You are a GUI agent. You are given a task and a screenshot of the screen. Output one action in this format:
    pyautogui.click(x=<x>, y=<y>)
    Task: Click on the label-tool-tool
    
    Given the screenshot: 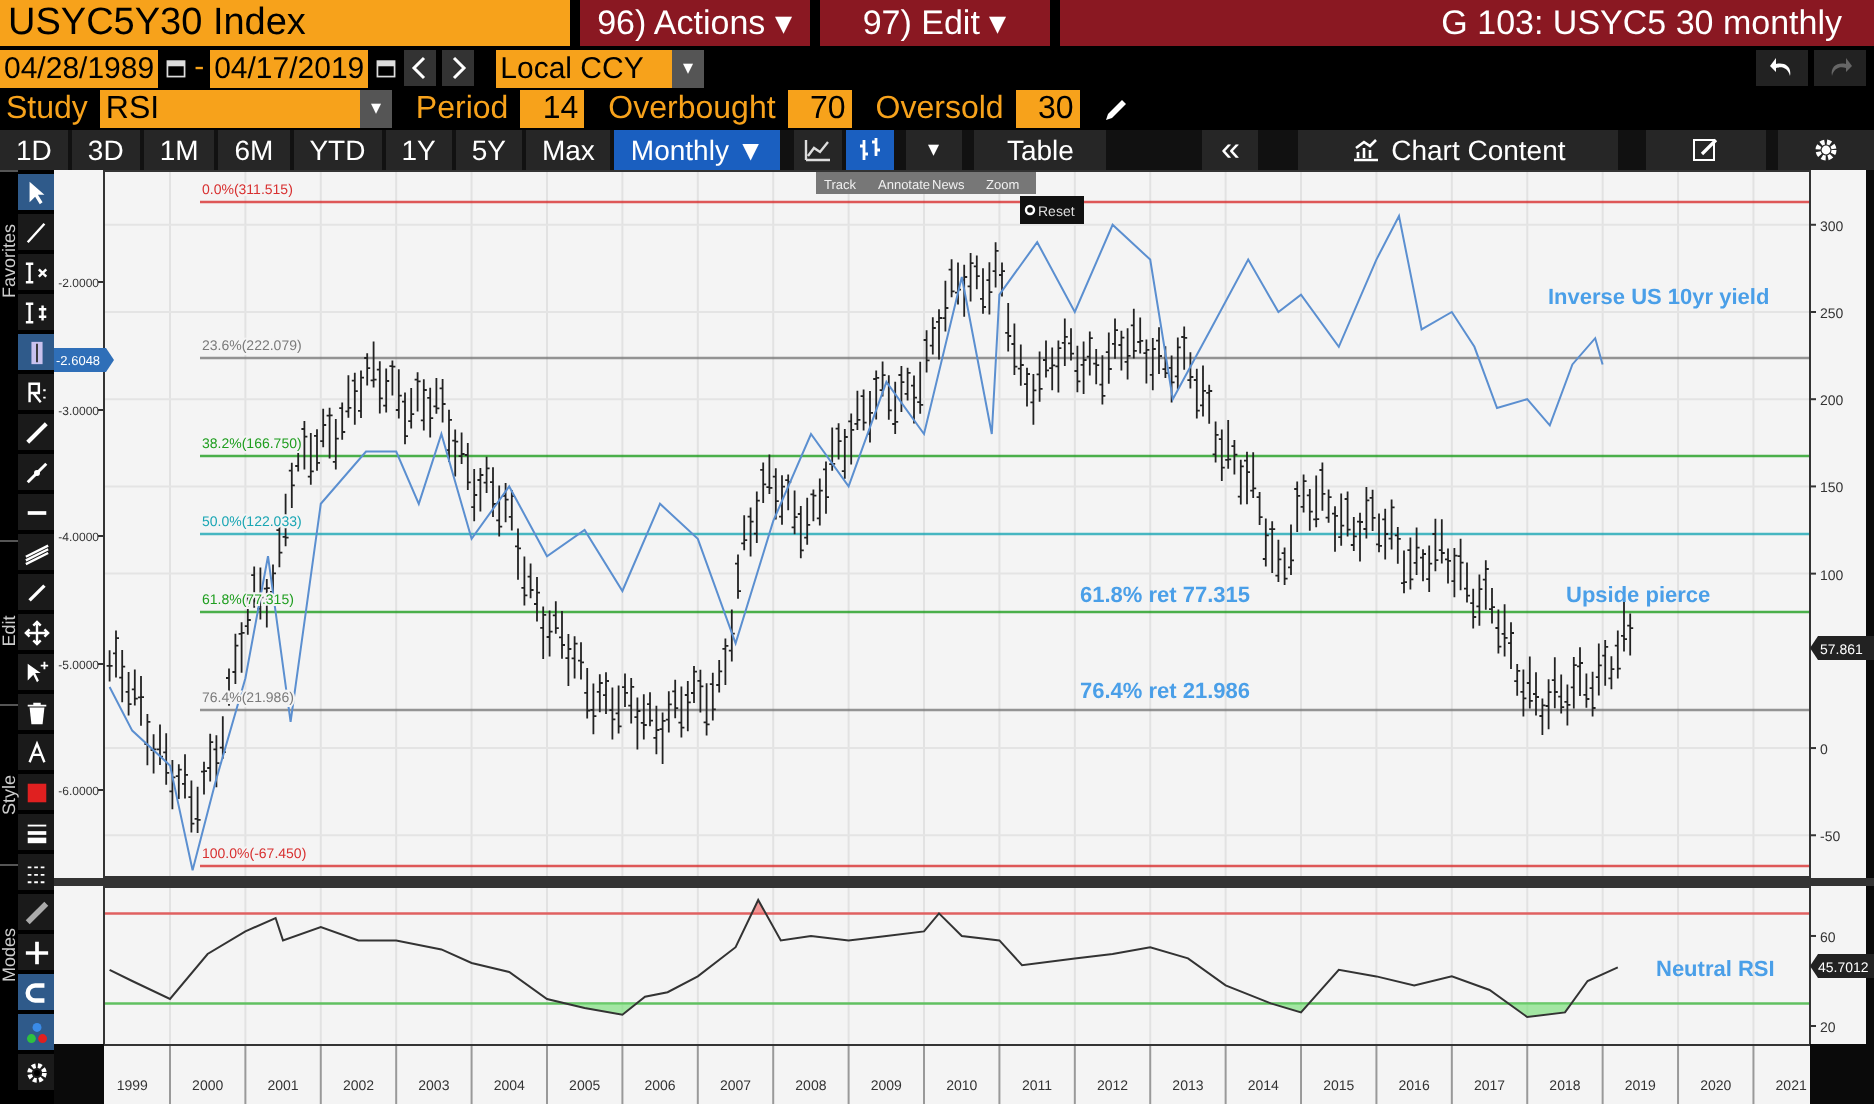 What is the action you would take?
    pyautogui.click(x=36, y=392)
    